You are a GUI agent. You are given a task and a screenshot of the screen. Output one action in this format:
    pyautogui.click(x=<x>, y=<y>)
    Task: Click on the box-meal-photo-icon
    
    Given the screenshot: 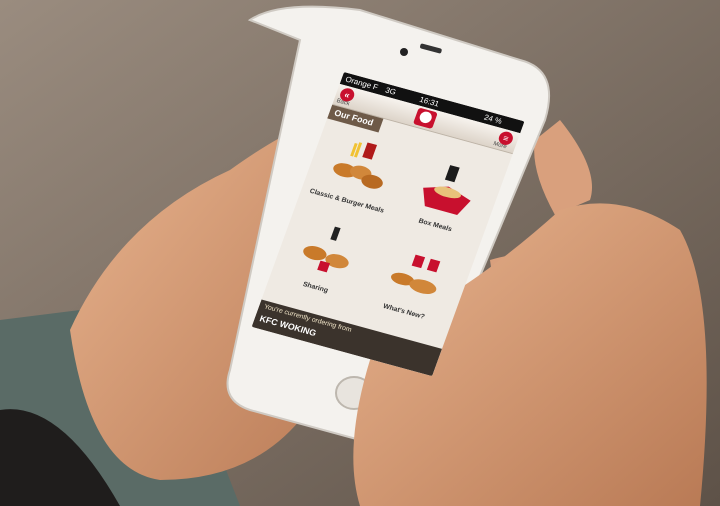 What is the action you would take?
    pyautogui.click(x=447, y=190)
    